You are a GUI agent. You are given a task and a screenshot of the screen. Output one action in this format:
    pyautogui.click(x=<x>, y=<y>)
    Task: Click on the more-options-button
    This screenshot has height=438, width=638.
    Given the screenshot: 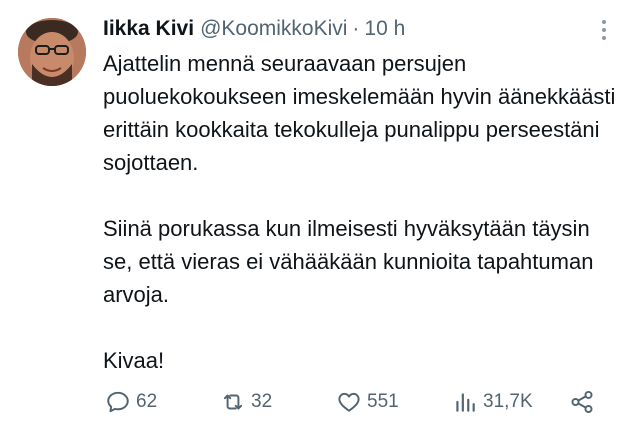 What is the action you would take?
    pyautogui.click(x=604, y=30)
    